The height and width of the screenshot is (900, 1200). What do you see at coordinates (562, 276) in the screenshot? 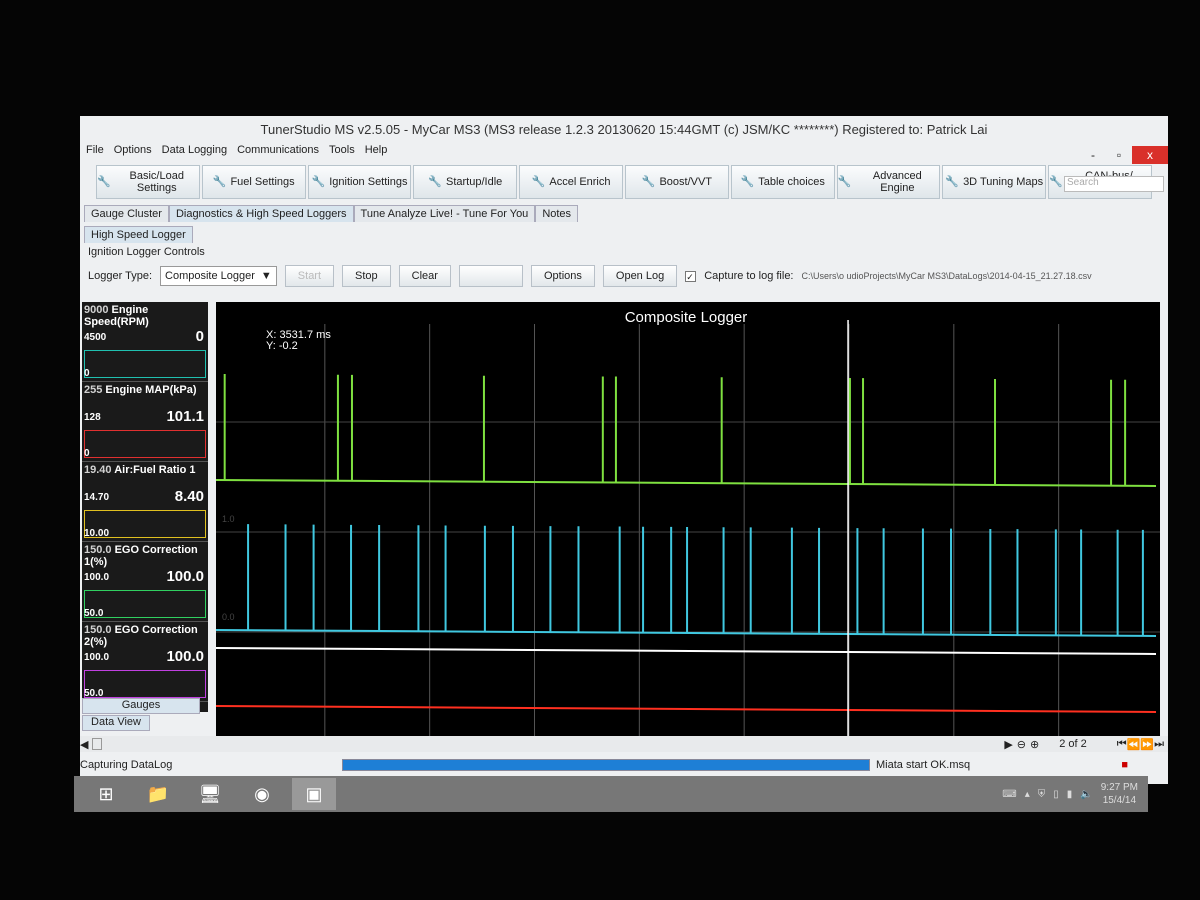
I see `options-button: Options` at bounding box center [562, 276].